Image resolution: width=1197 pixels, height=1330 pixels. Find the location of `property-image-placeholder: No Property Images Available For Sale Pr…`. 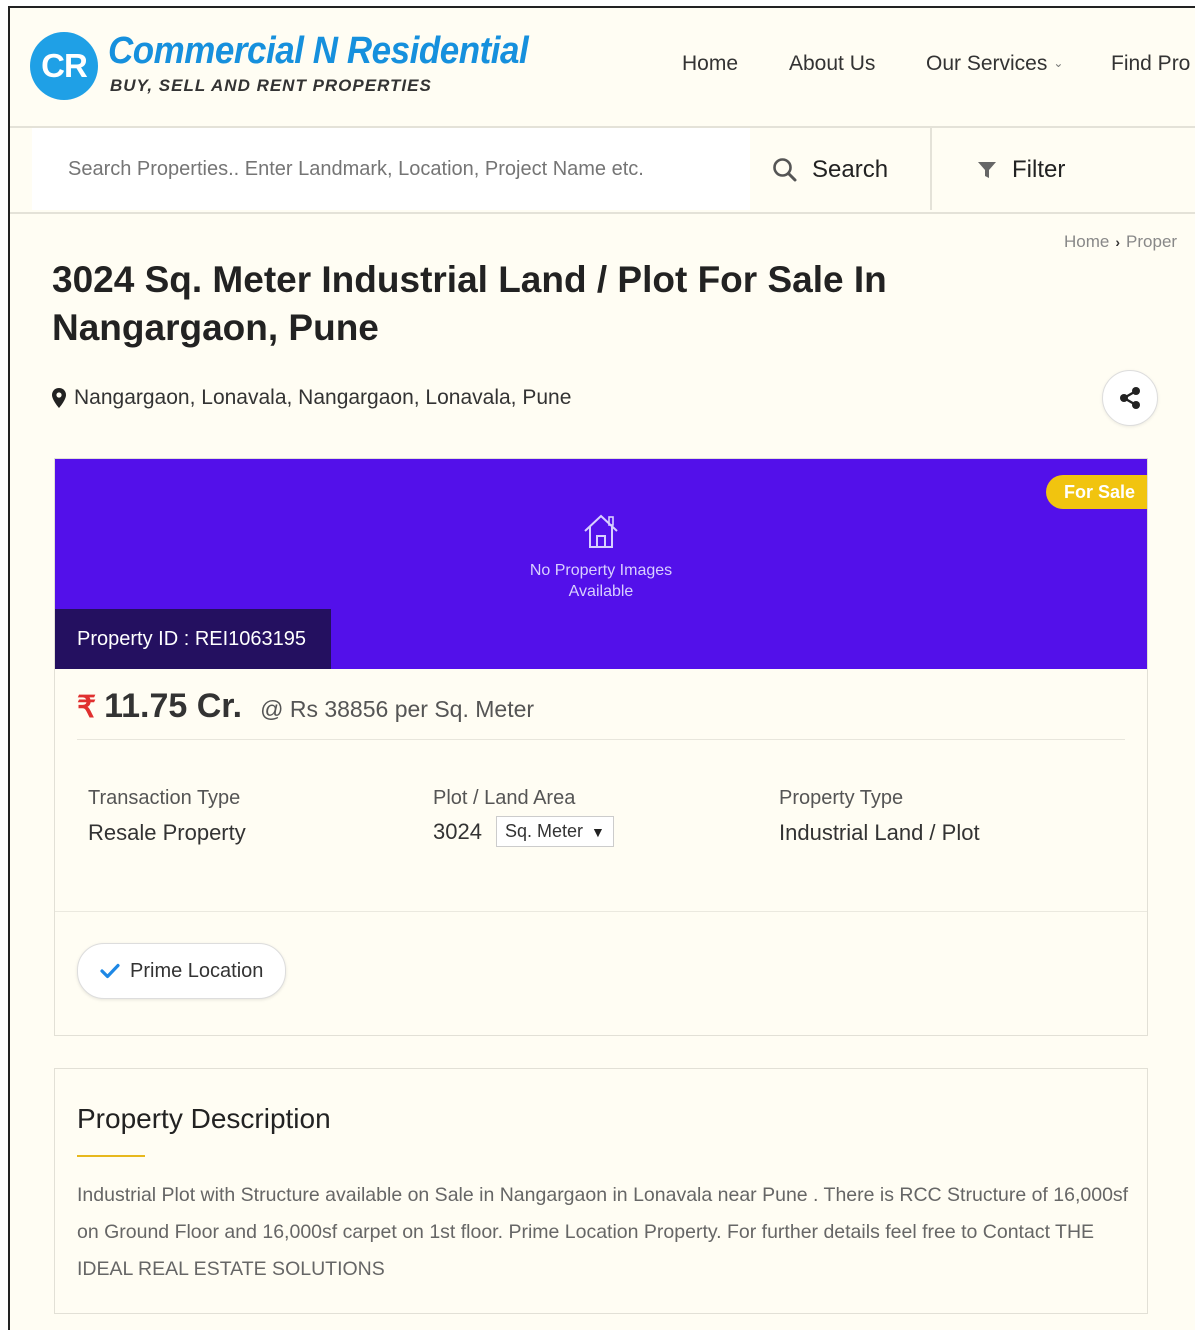

property-image-placeholder: No Property Images Available For Sale Pr… is located at coordinates (601, 564).